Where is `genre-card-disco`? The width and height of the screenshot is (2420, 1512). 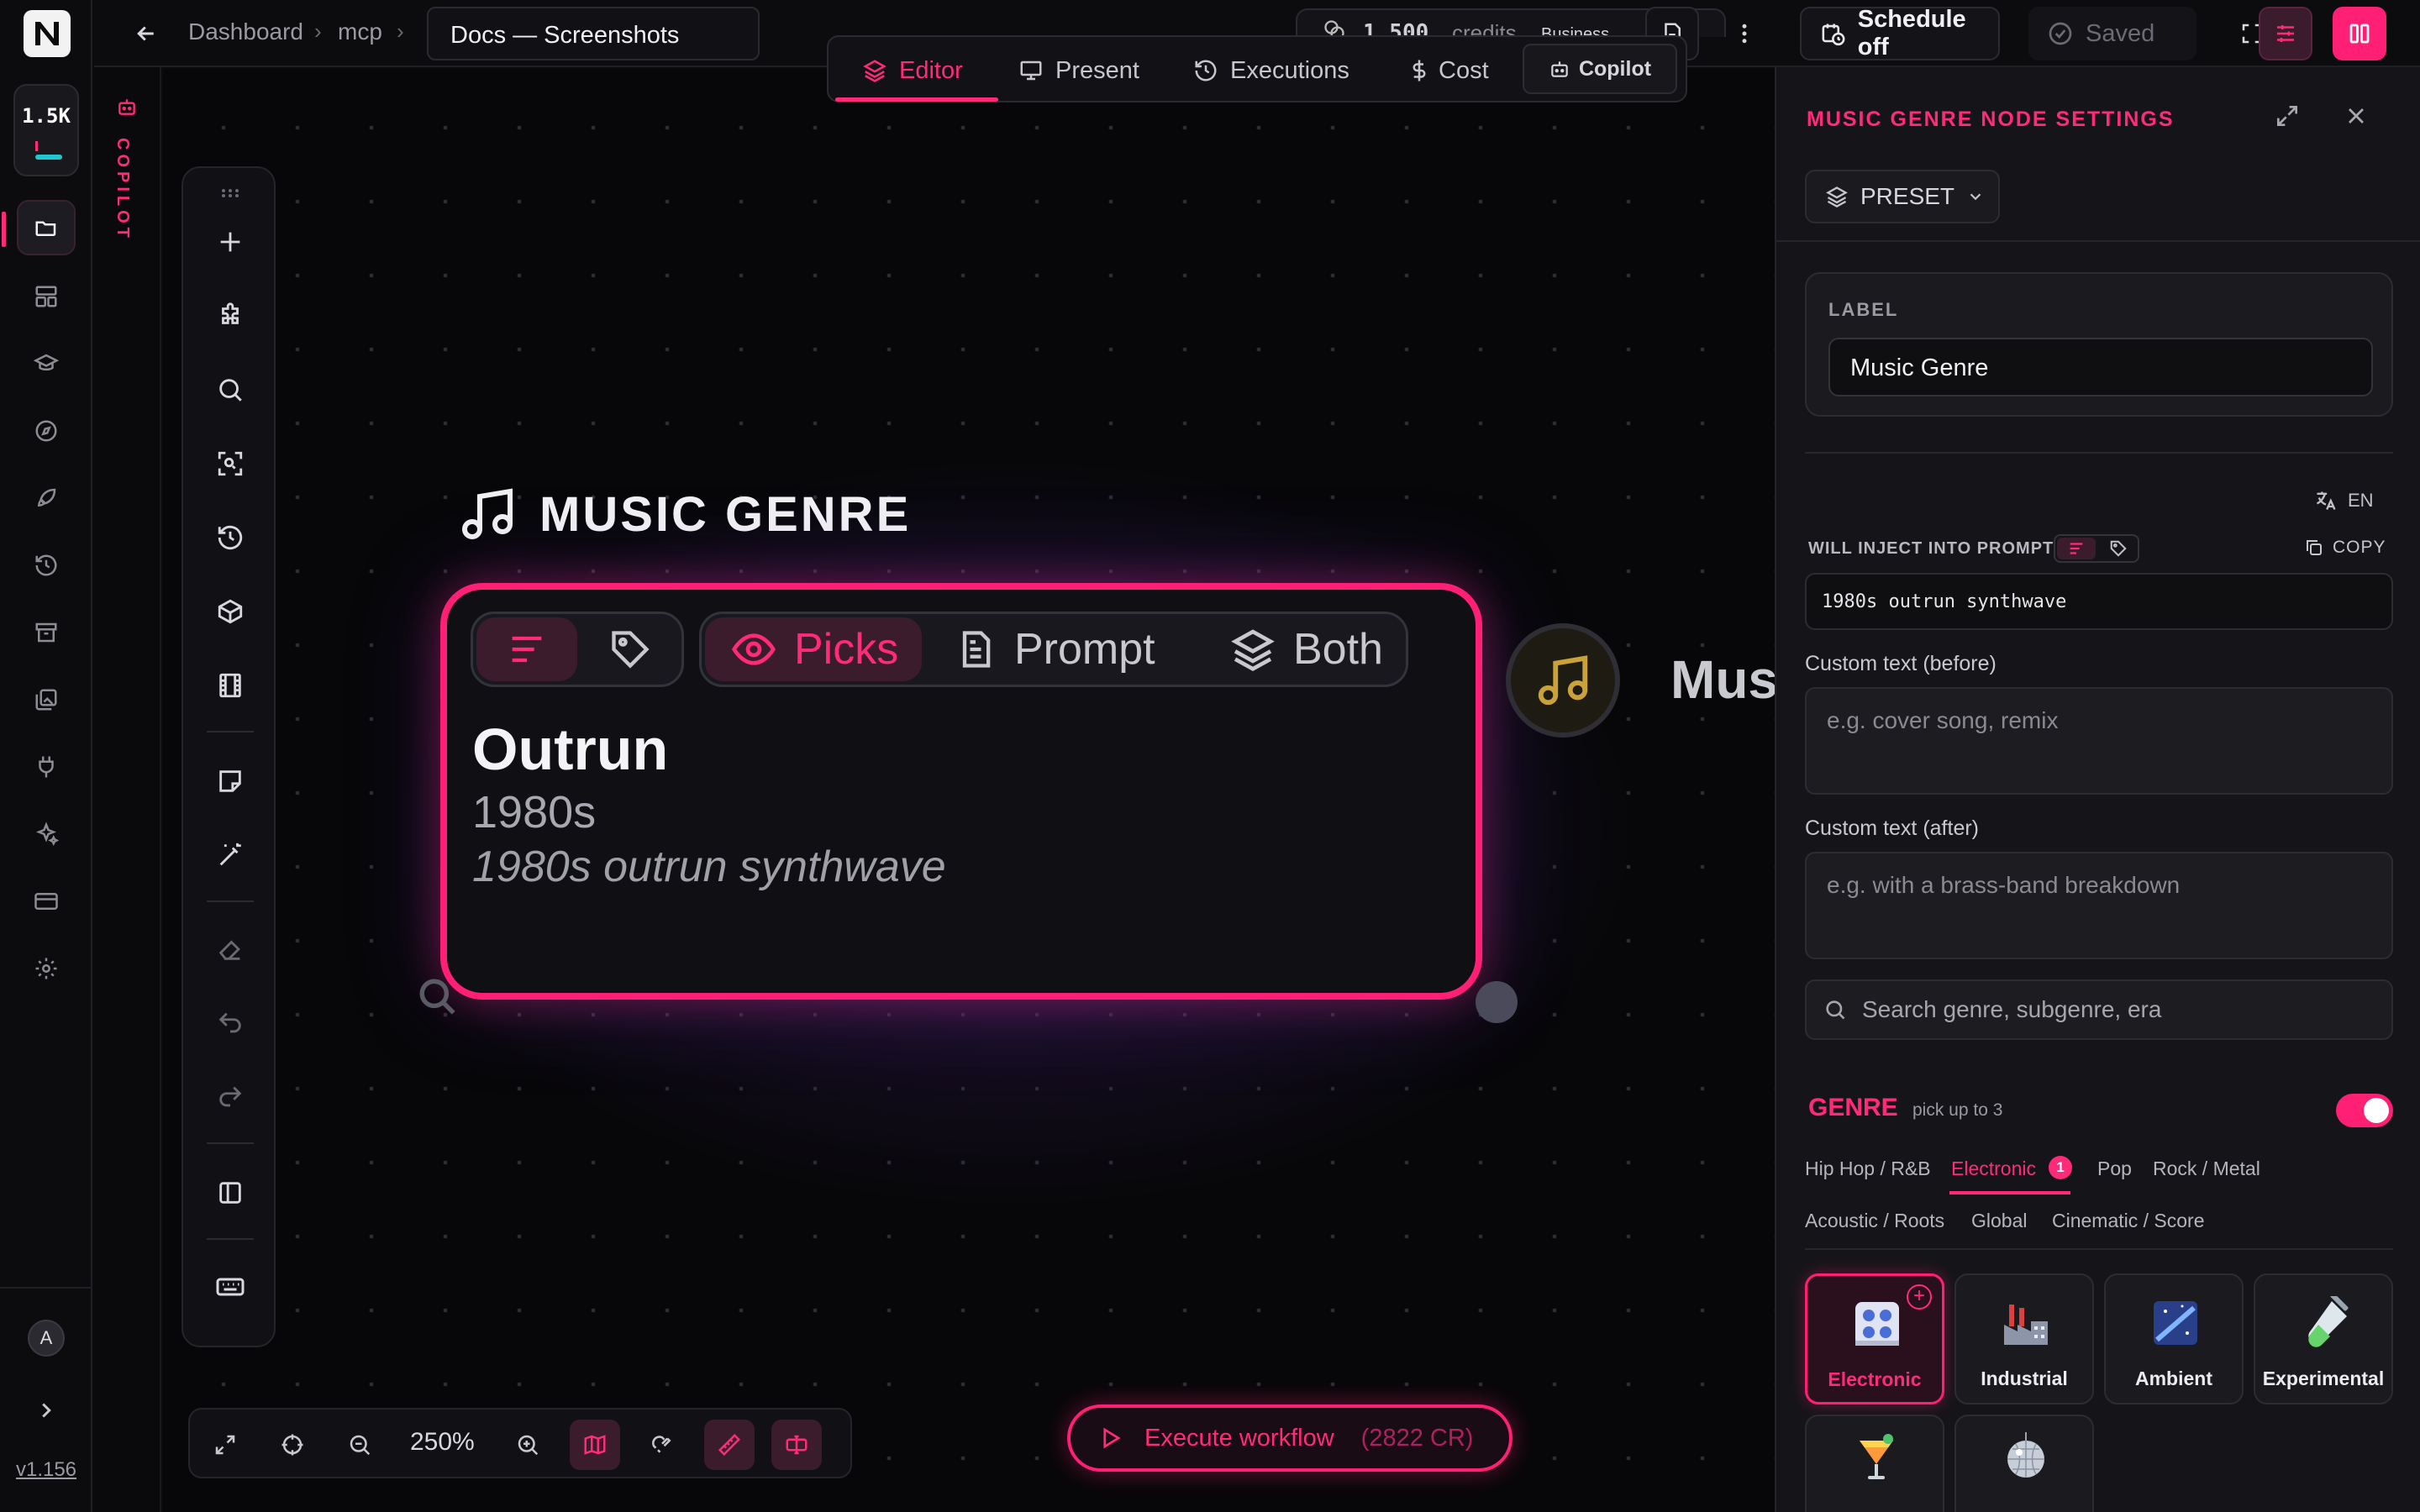
genre-card-disco is located at coordinates (2024, 1463).